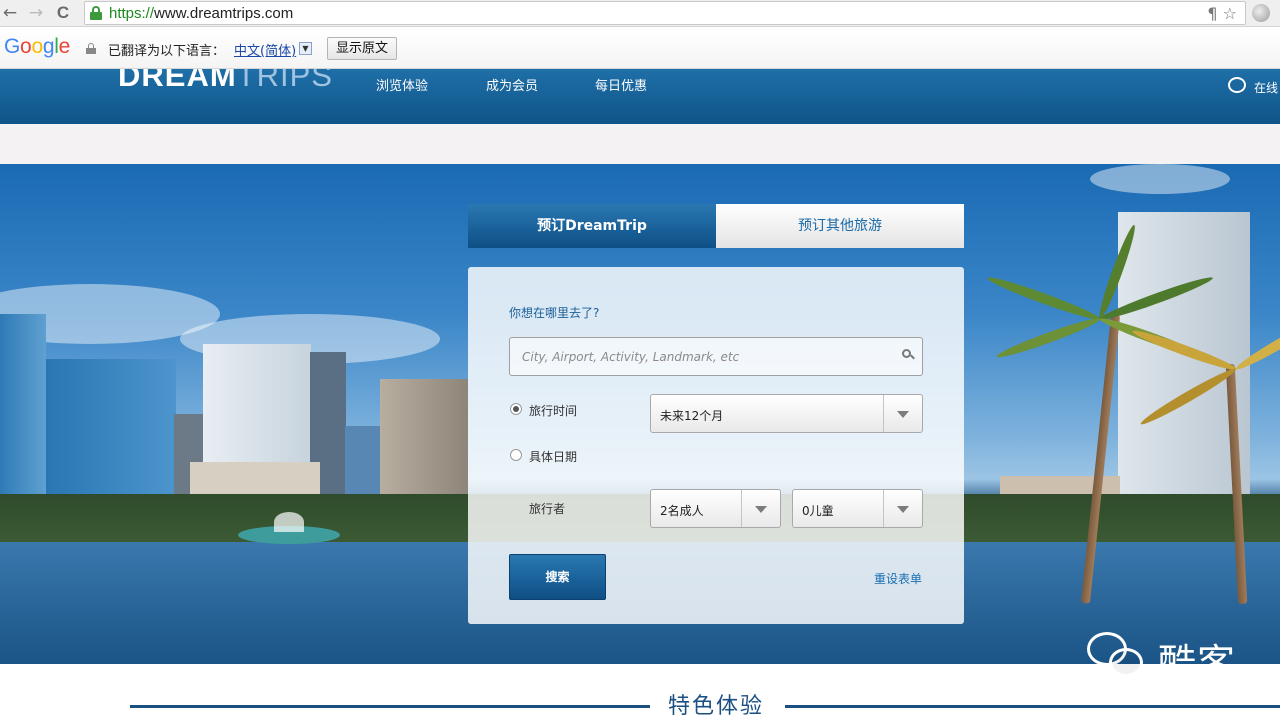 The height and width of the screenshot is (722, 1280). What do you see at coordinates (640, 96) in the screenshot?
I see `site-header: DREAMTRIPS 浏览体验 成为会员 每日优惠 在线` at bounding box center [640, 96].